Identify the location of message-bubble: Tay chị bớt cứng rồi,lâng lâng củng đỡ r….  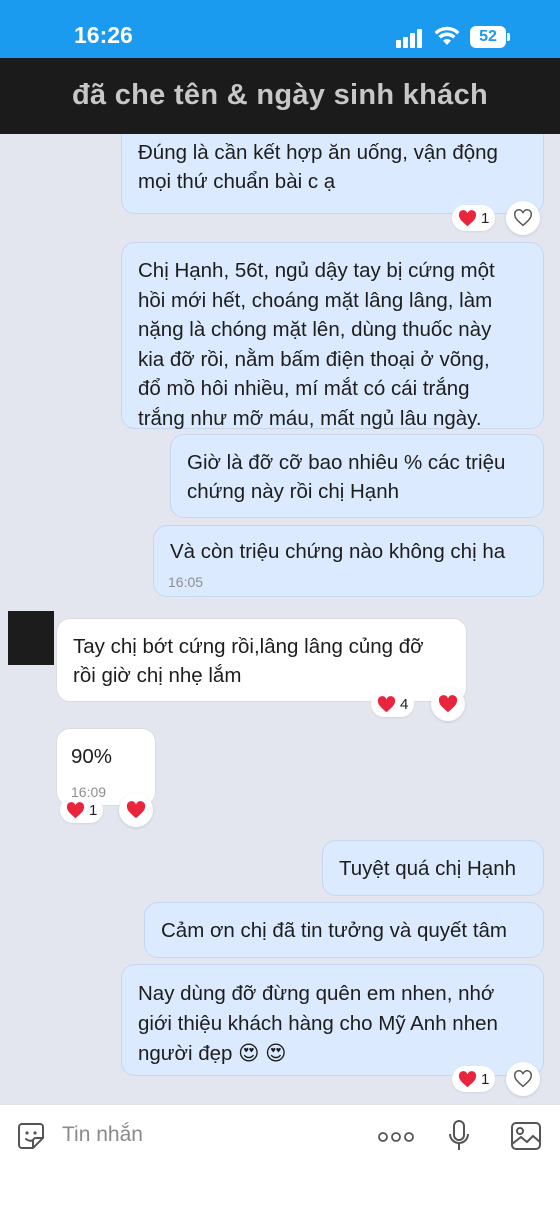
(261, 660).